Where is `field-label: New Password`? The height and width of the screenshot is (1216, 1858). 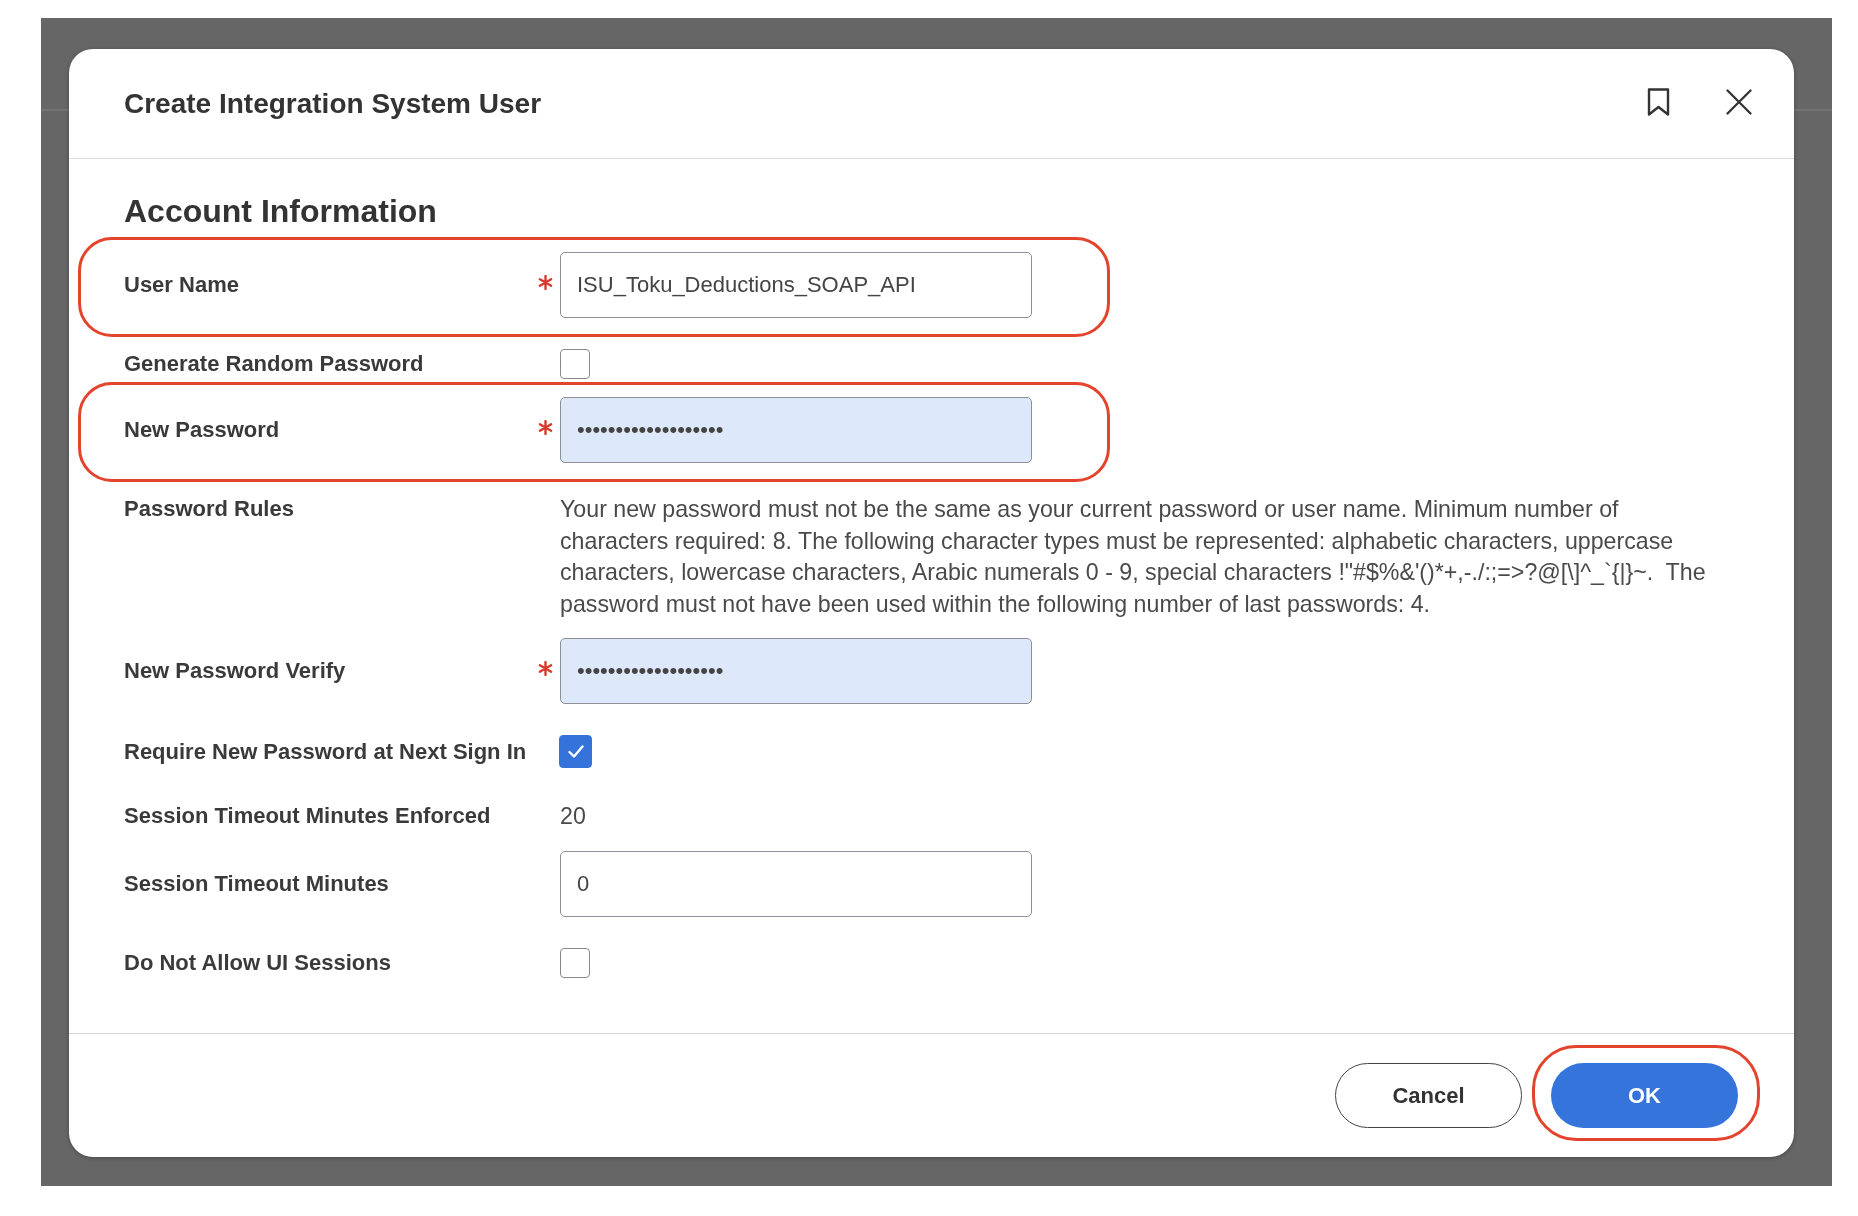 field-label: New Password is located at coordinates (202, 430).